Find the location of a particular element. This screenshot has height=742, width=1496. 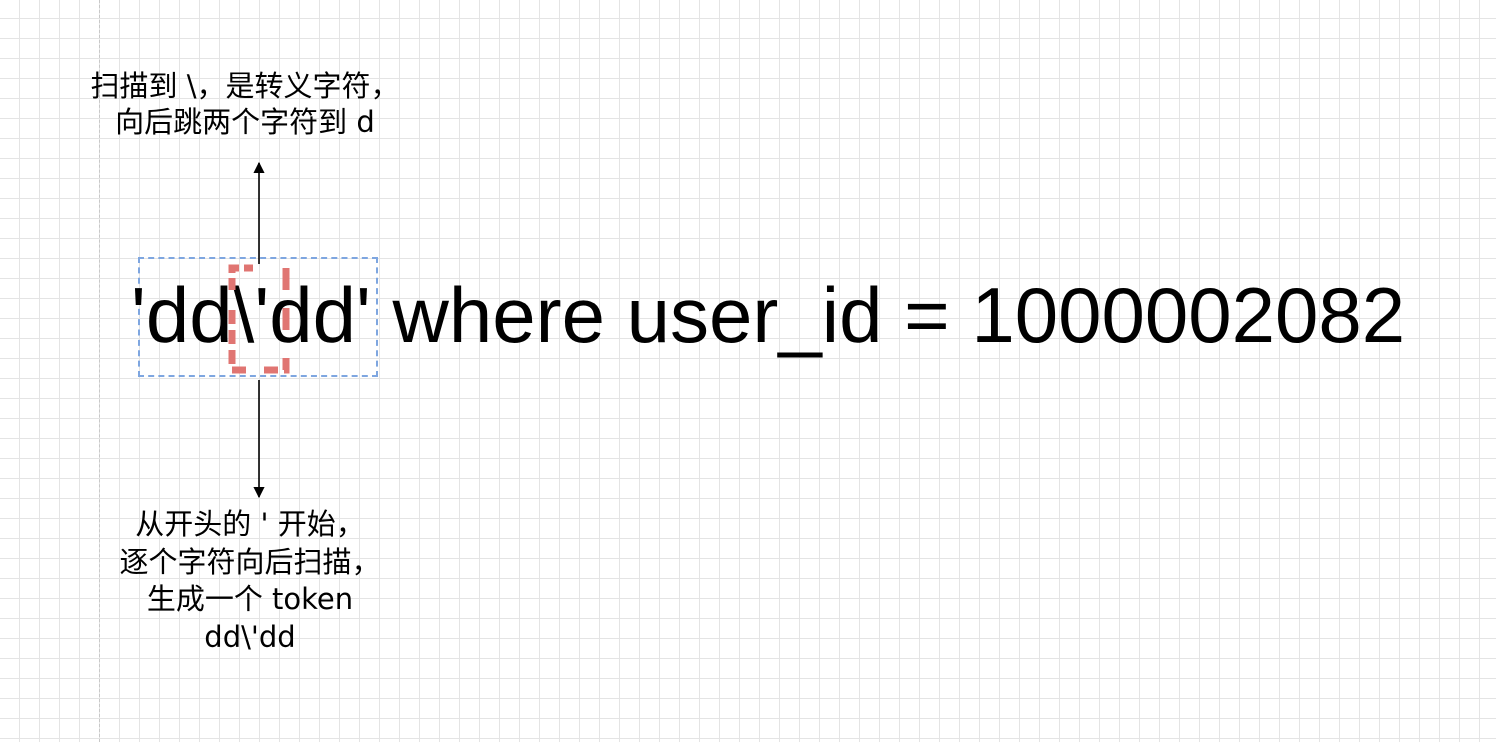

token-scan-note-line-2: 逐个字符向后扫描， is located at coordinates (250, 561).